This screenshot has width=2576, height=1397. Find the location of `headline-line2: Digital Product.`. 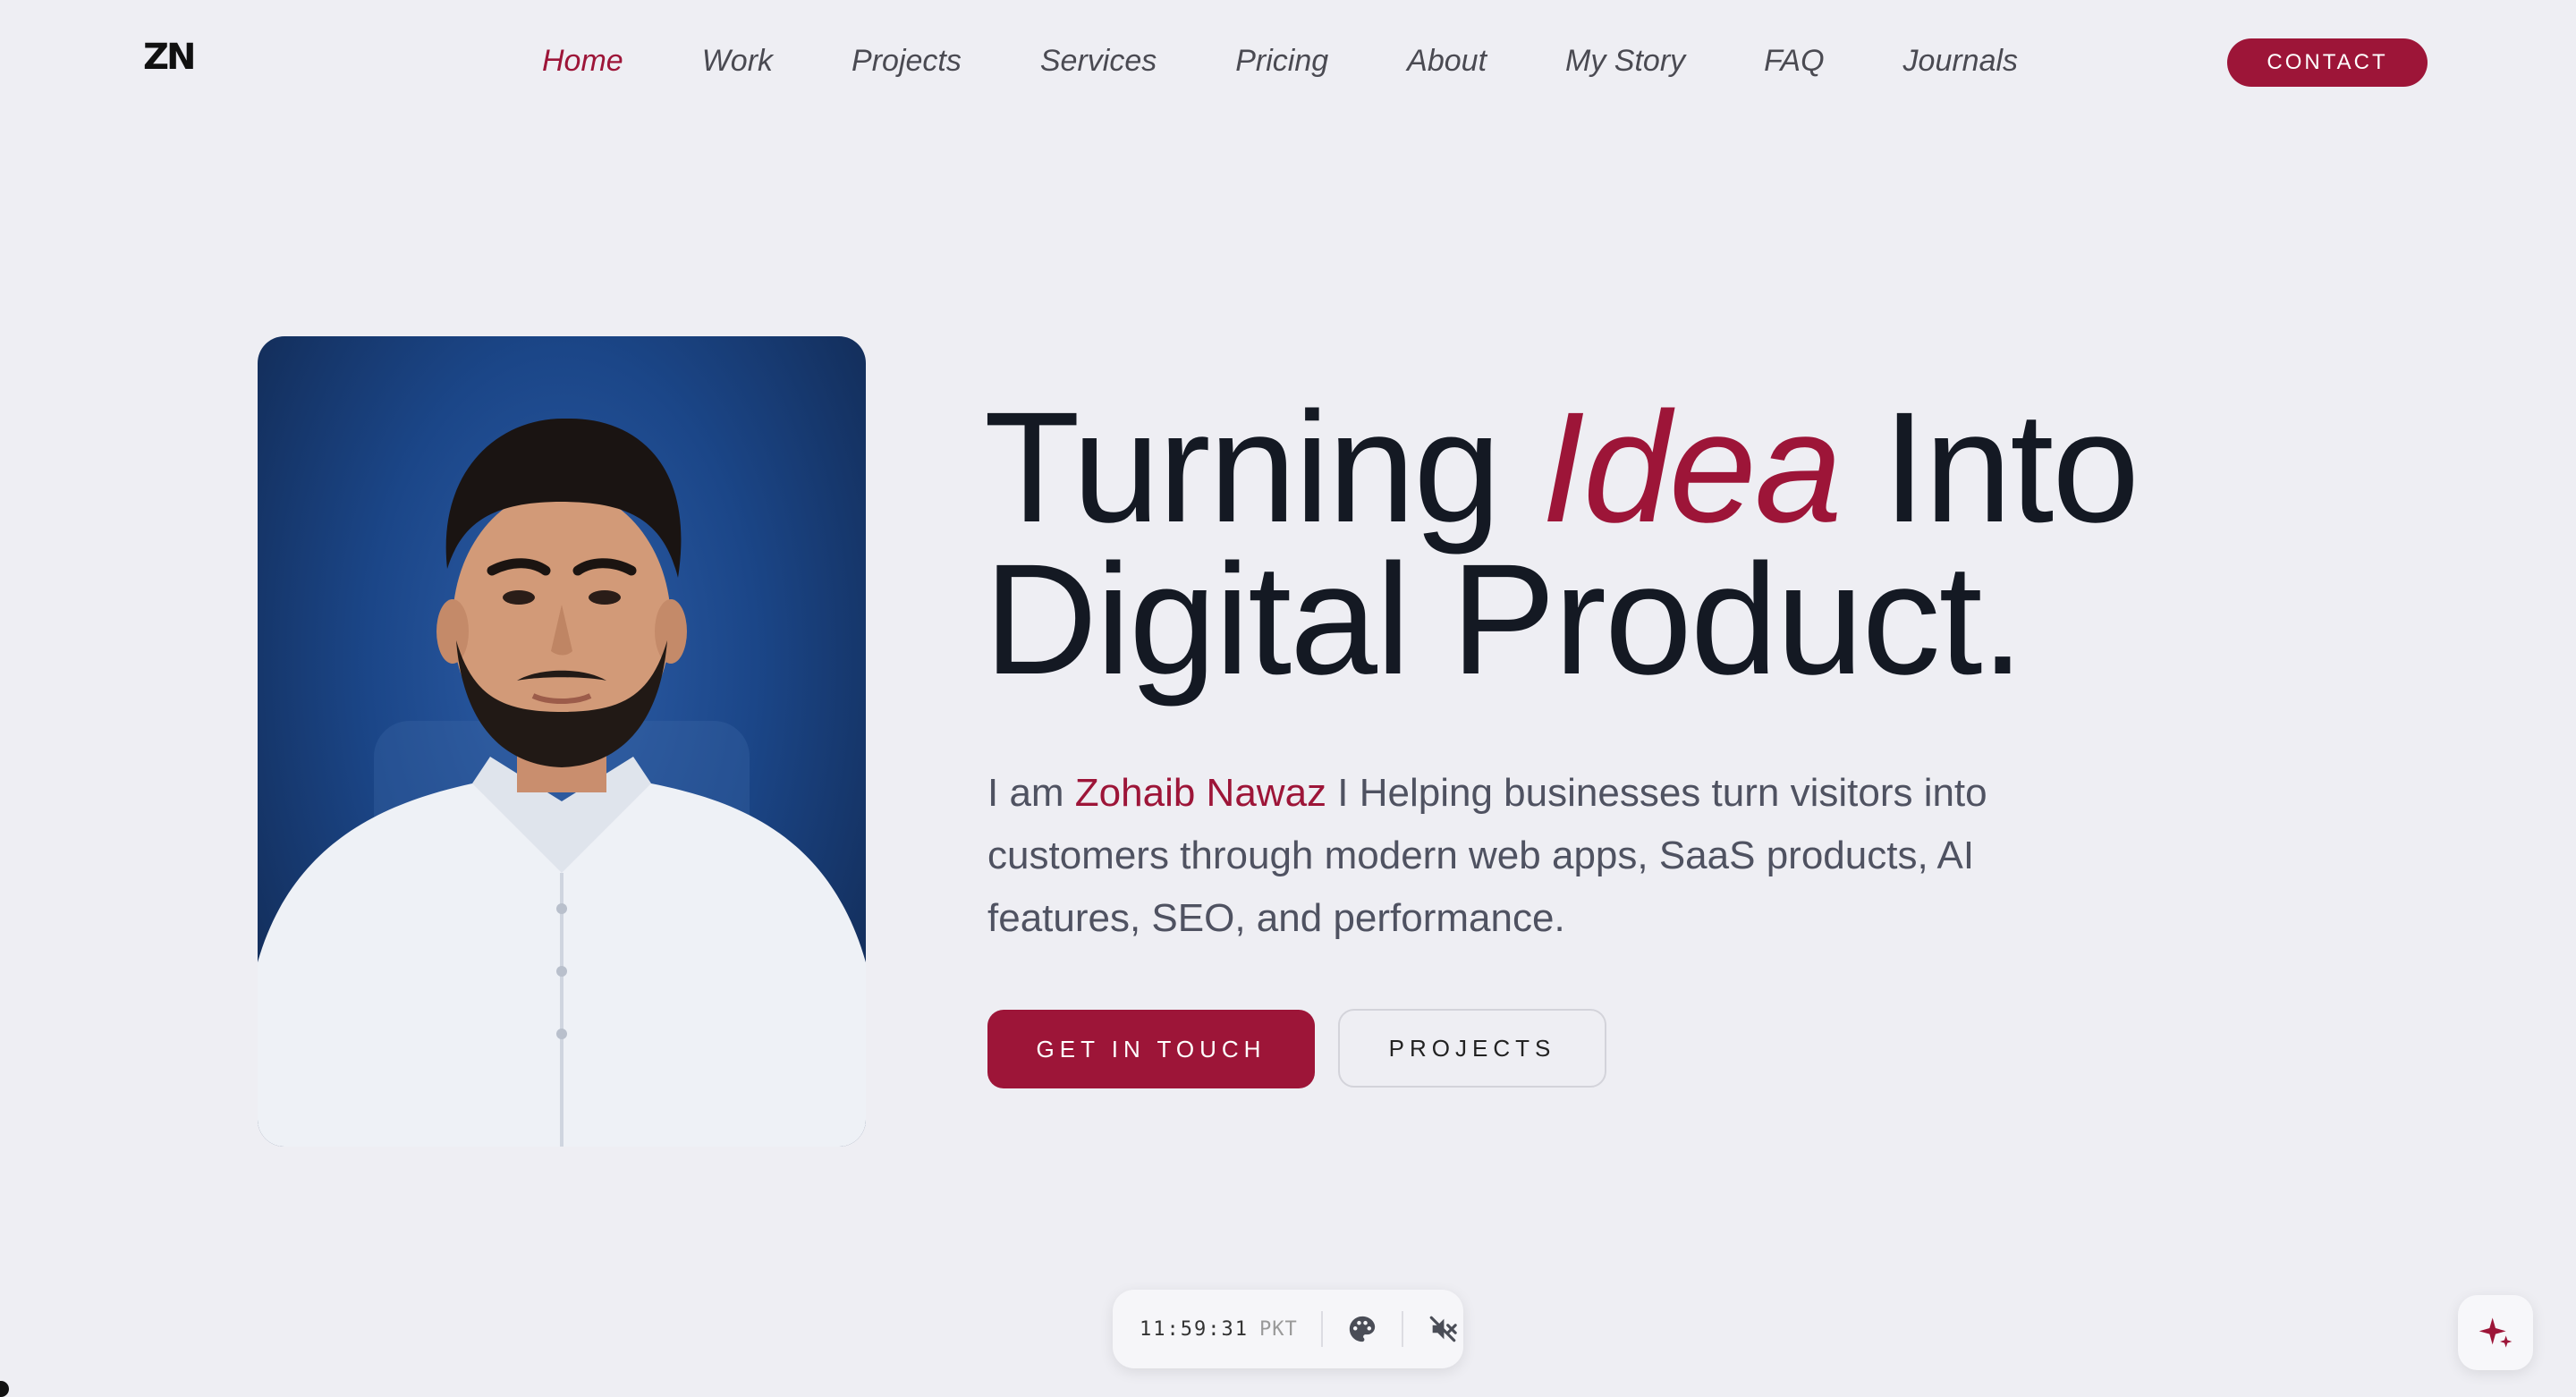

headline-line2: Digital Product. is located at coordinates (1504, 619).